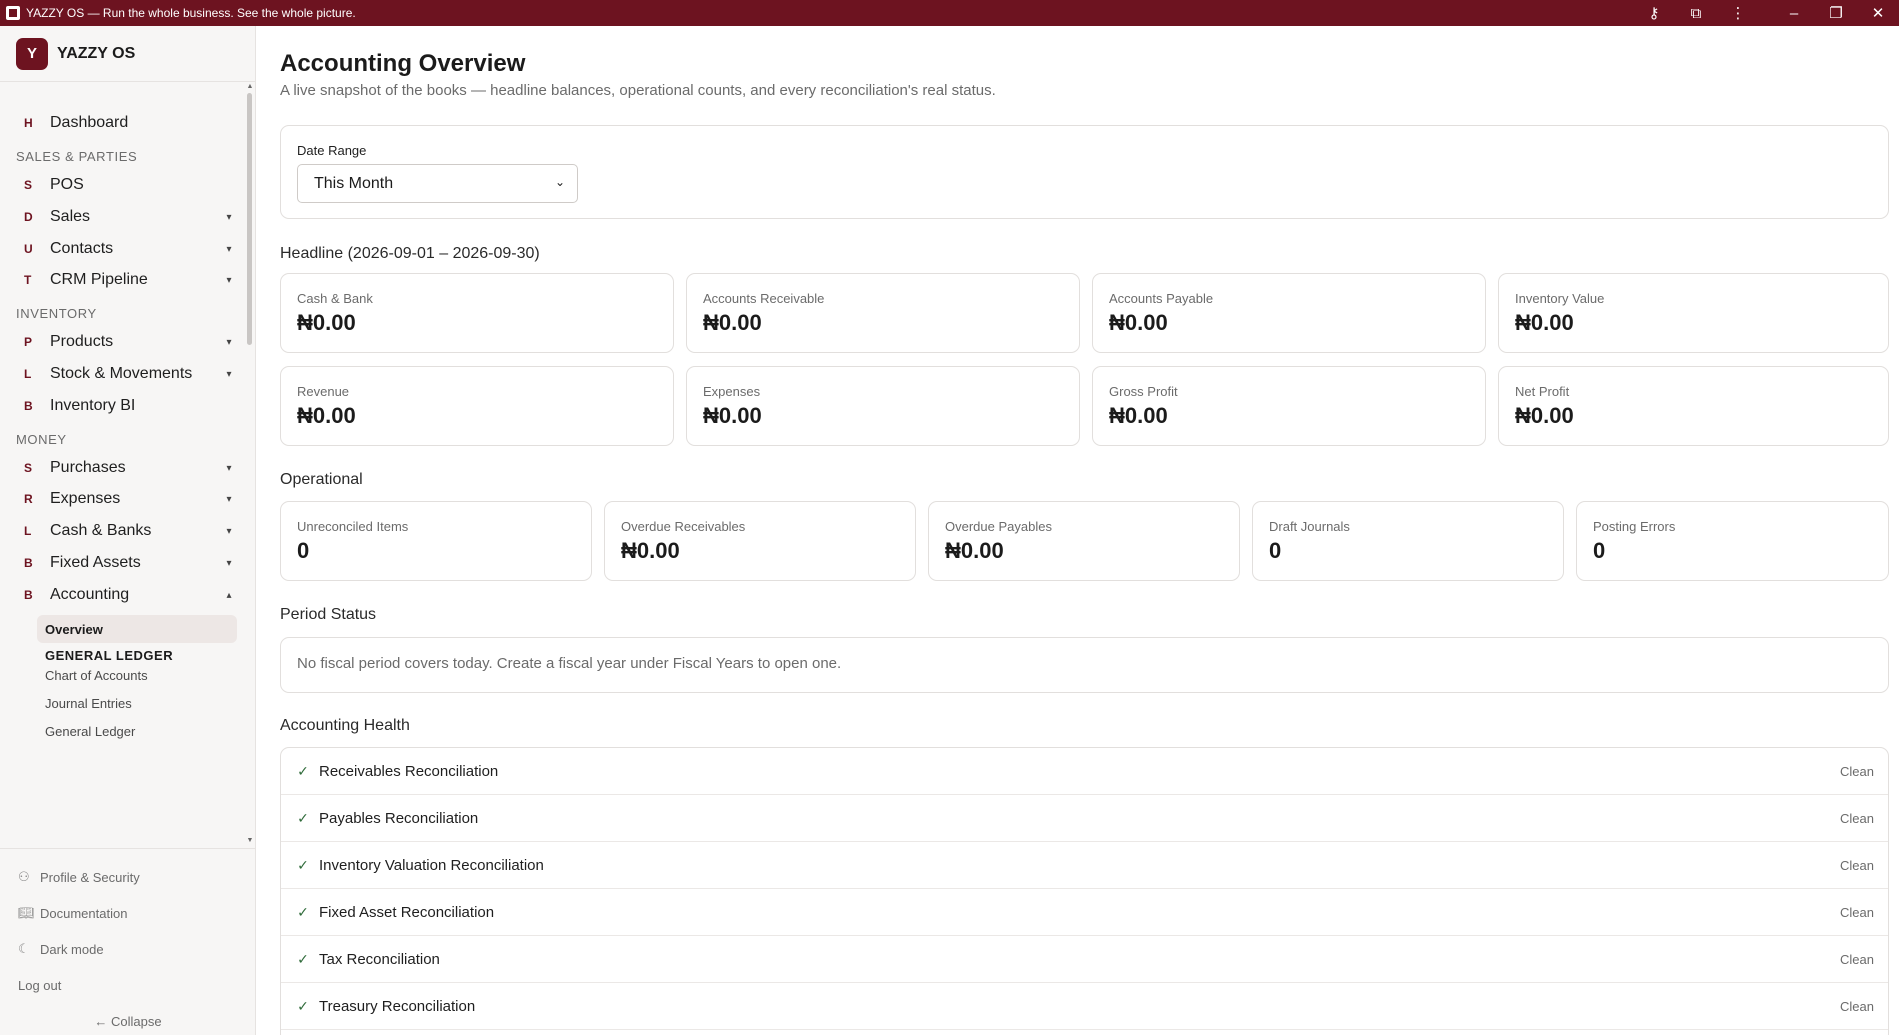 This screenshot has height=1035, width=1899. Describe the element at coordinates (95, 562) in the screenshot. I see `sidebar-item-label: Fixed Assets` at that location.